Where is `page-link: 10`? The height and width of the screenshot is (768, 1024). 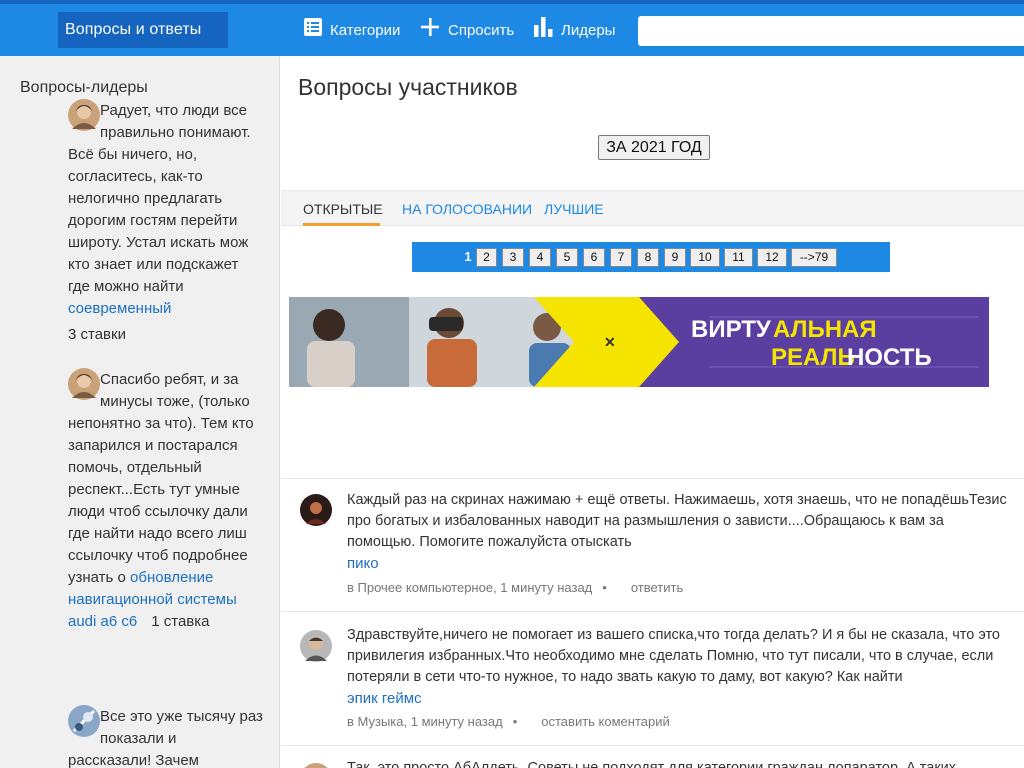 page-link: 10 is located at coordinates (705, 257).